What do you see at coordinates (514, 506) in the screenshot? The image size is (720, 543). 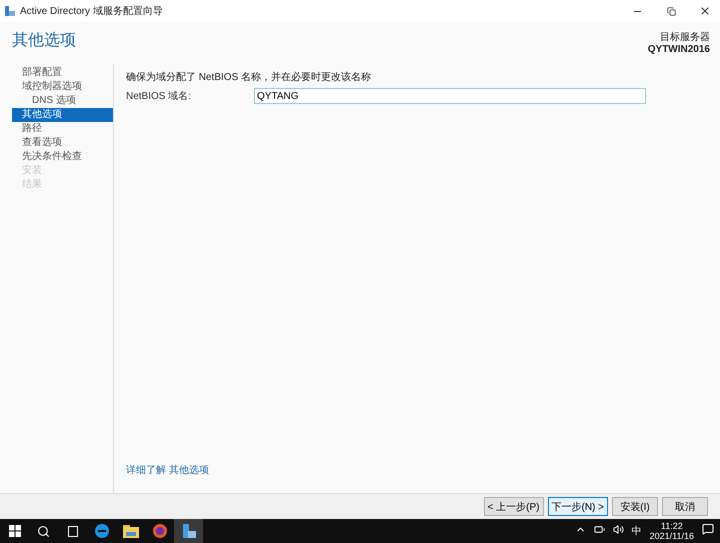 I see `wizard-button: < 上一步(P)` at bounding box center [514, 506].